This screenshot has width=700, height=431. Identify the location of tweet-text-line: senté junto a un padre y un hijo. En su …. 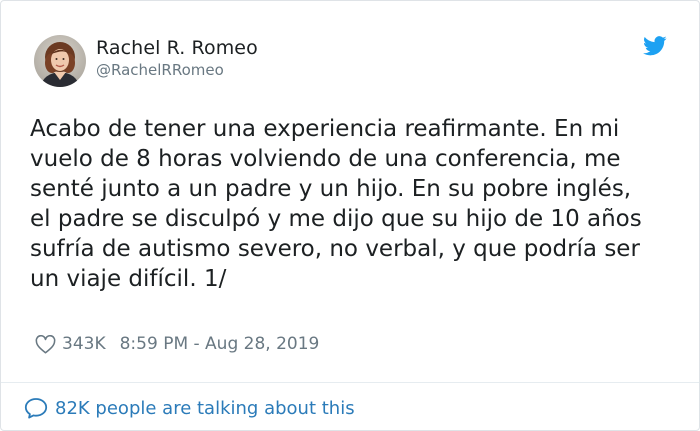
(331, 189).